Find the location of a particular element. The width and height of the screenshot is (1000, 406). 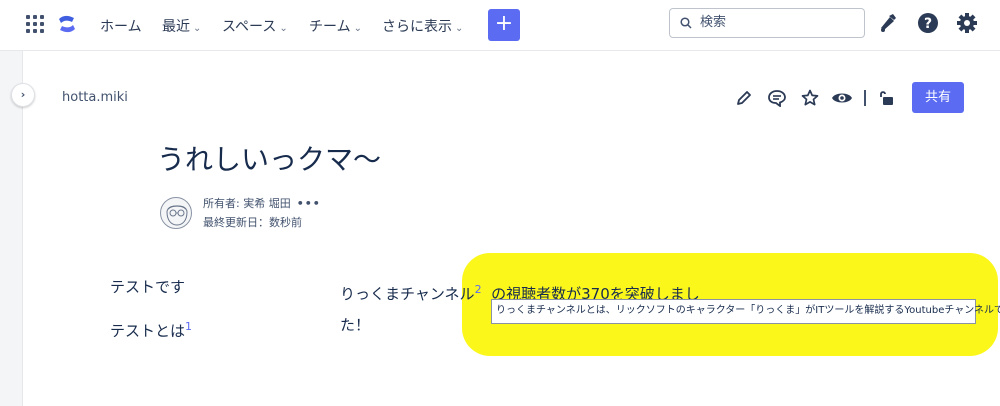

search-box is located at coordinates (767, 23).